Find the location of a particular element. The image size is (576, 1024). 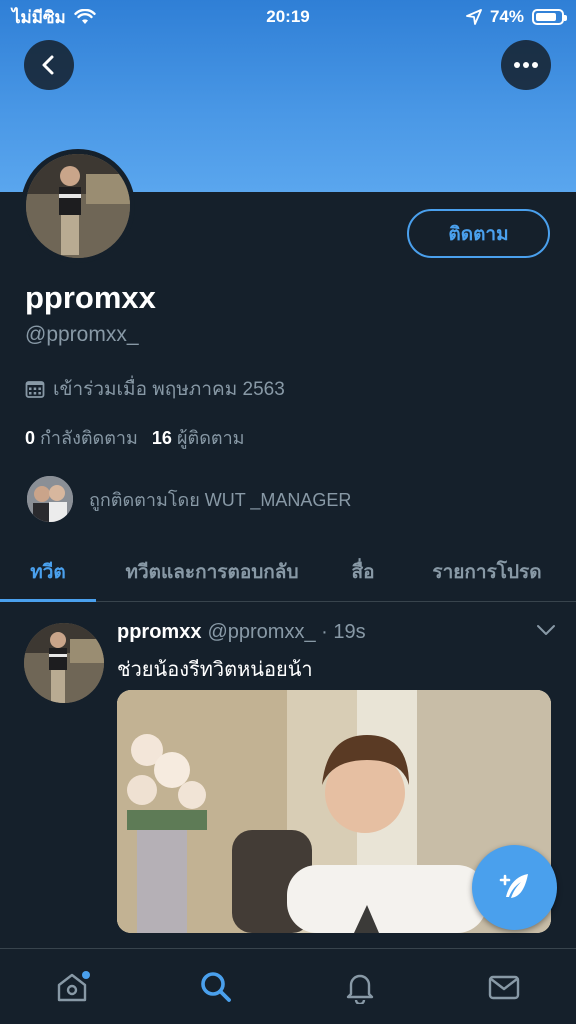

followed-by-text: ถูกติดตามโดย WUT _MANAGER is located at coordinates (220, 499).